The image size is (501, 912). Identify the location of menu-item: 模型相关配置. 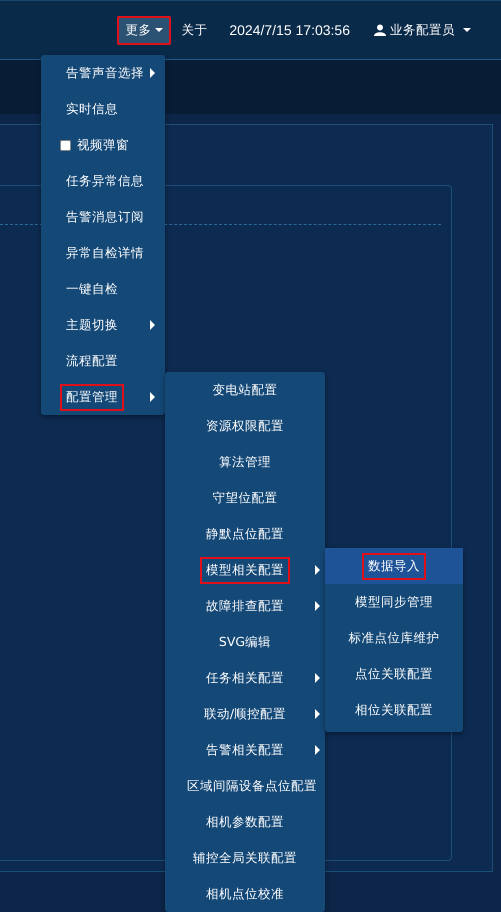
(245, 570).